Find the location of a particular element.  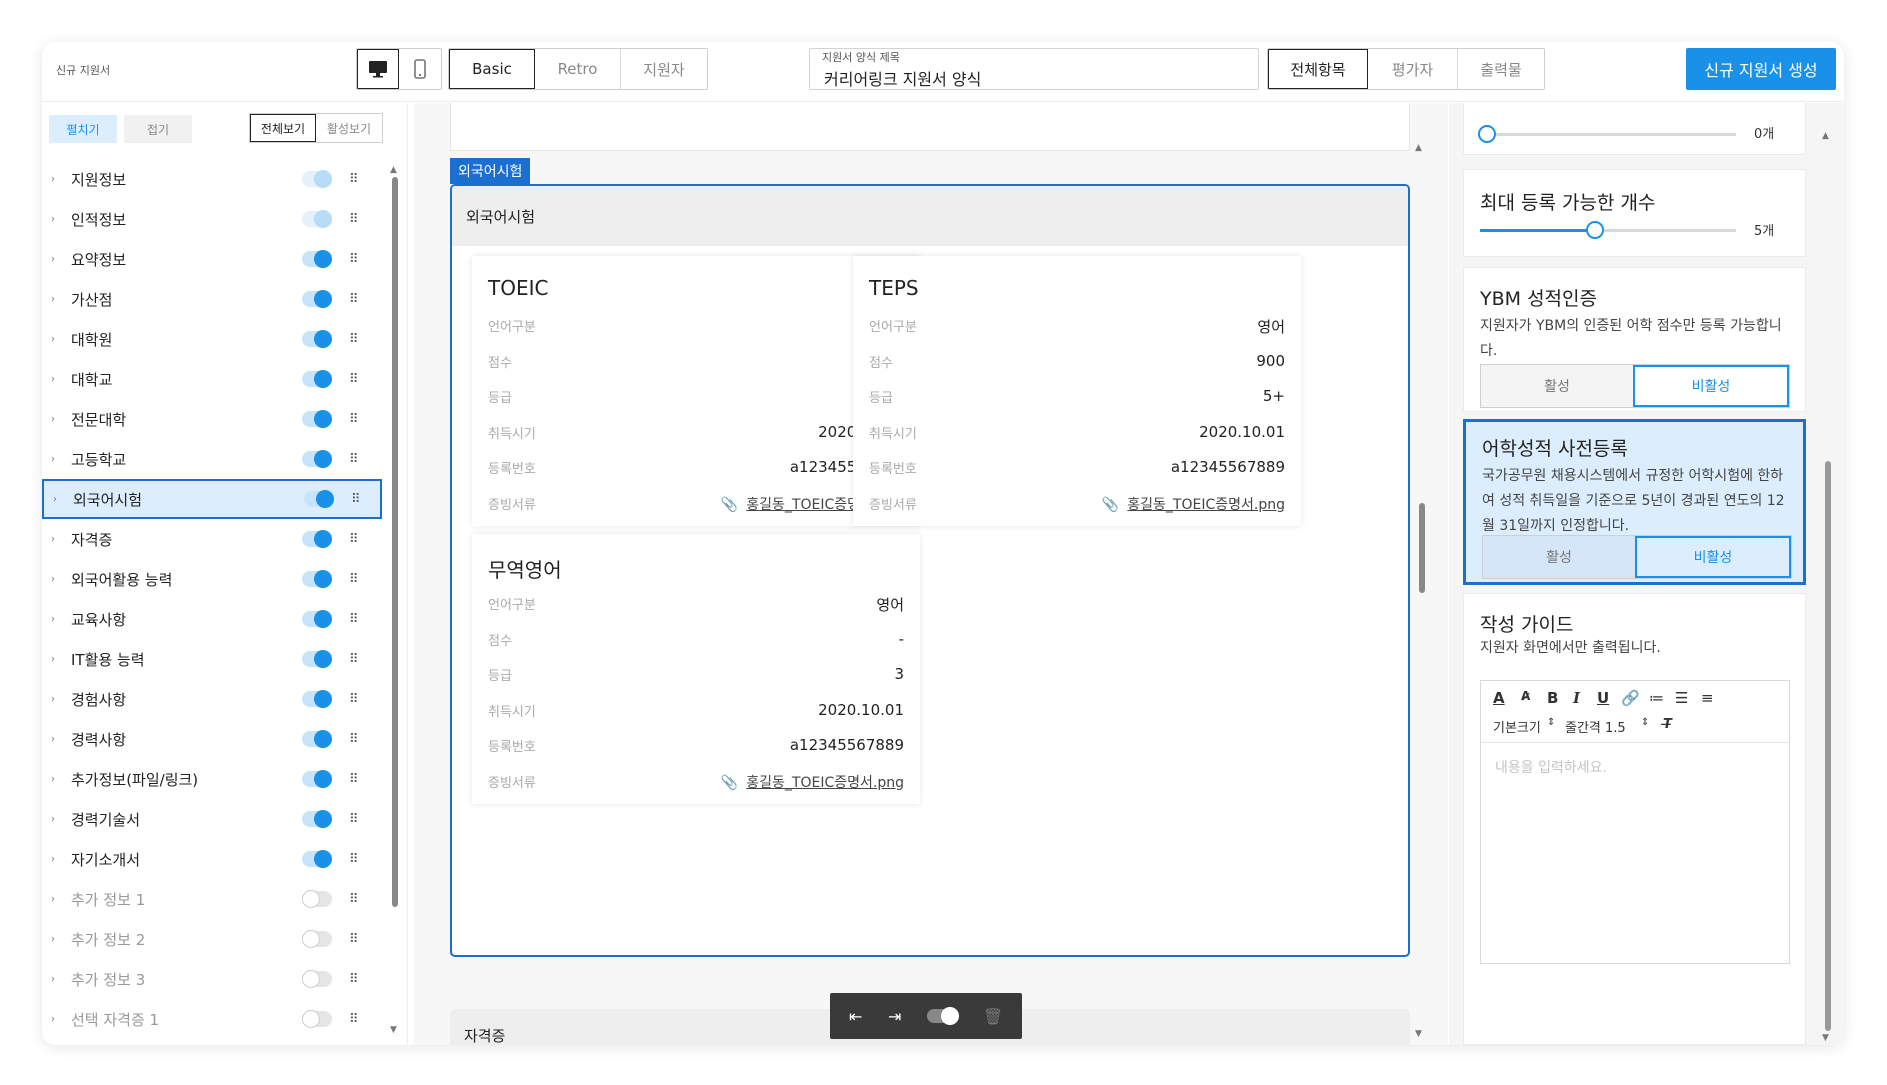

collapse-button: 접기 is located at coordinates (158, 129).